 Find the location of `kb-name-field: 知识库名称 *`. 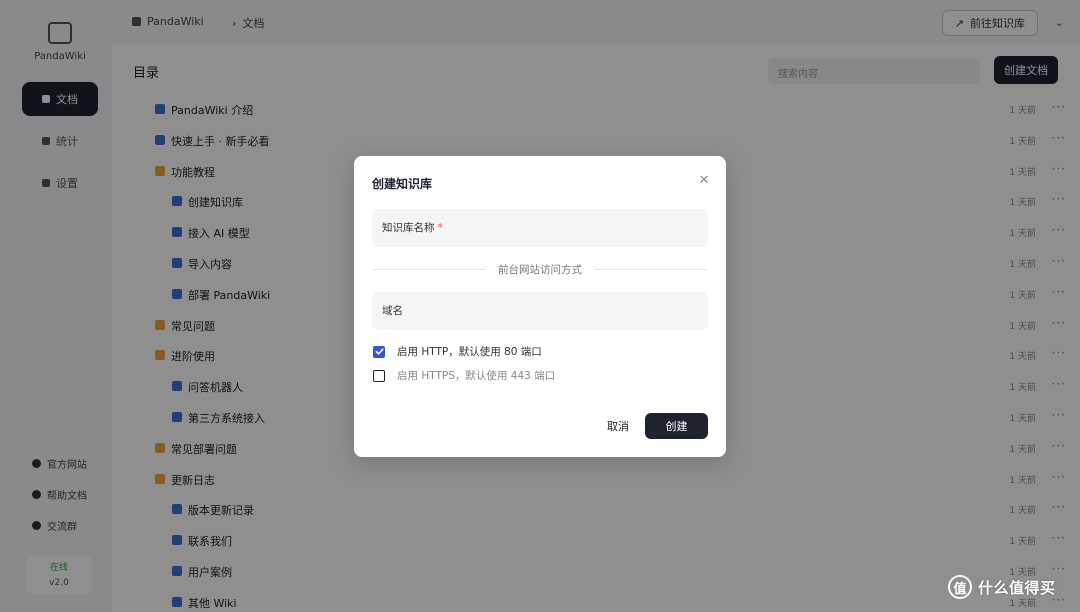

kb-name-field: 知识库名称 * is located at coordinates (540, 228).